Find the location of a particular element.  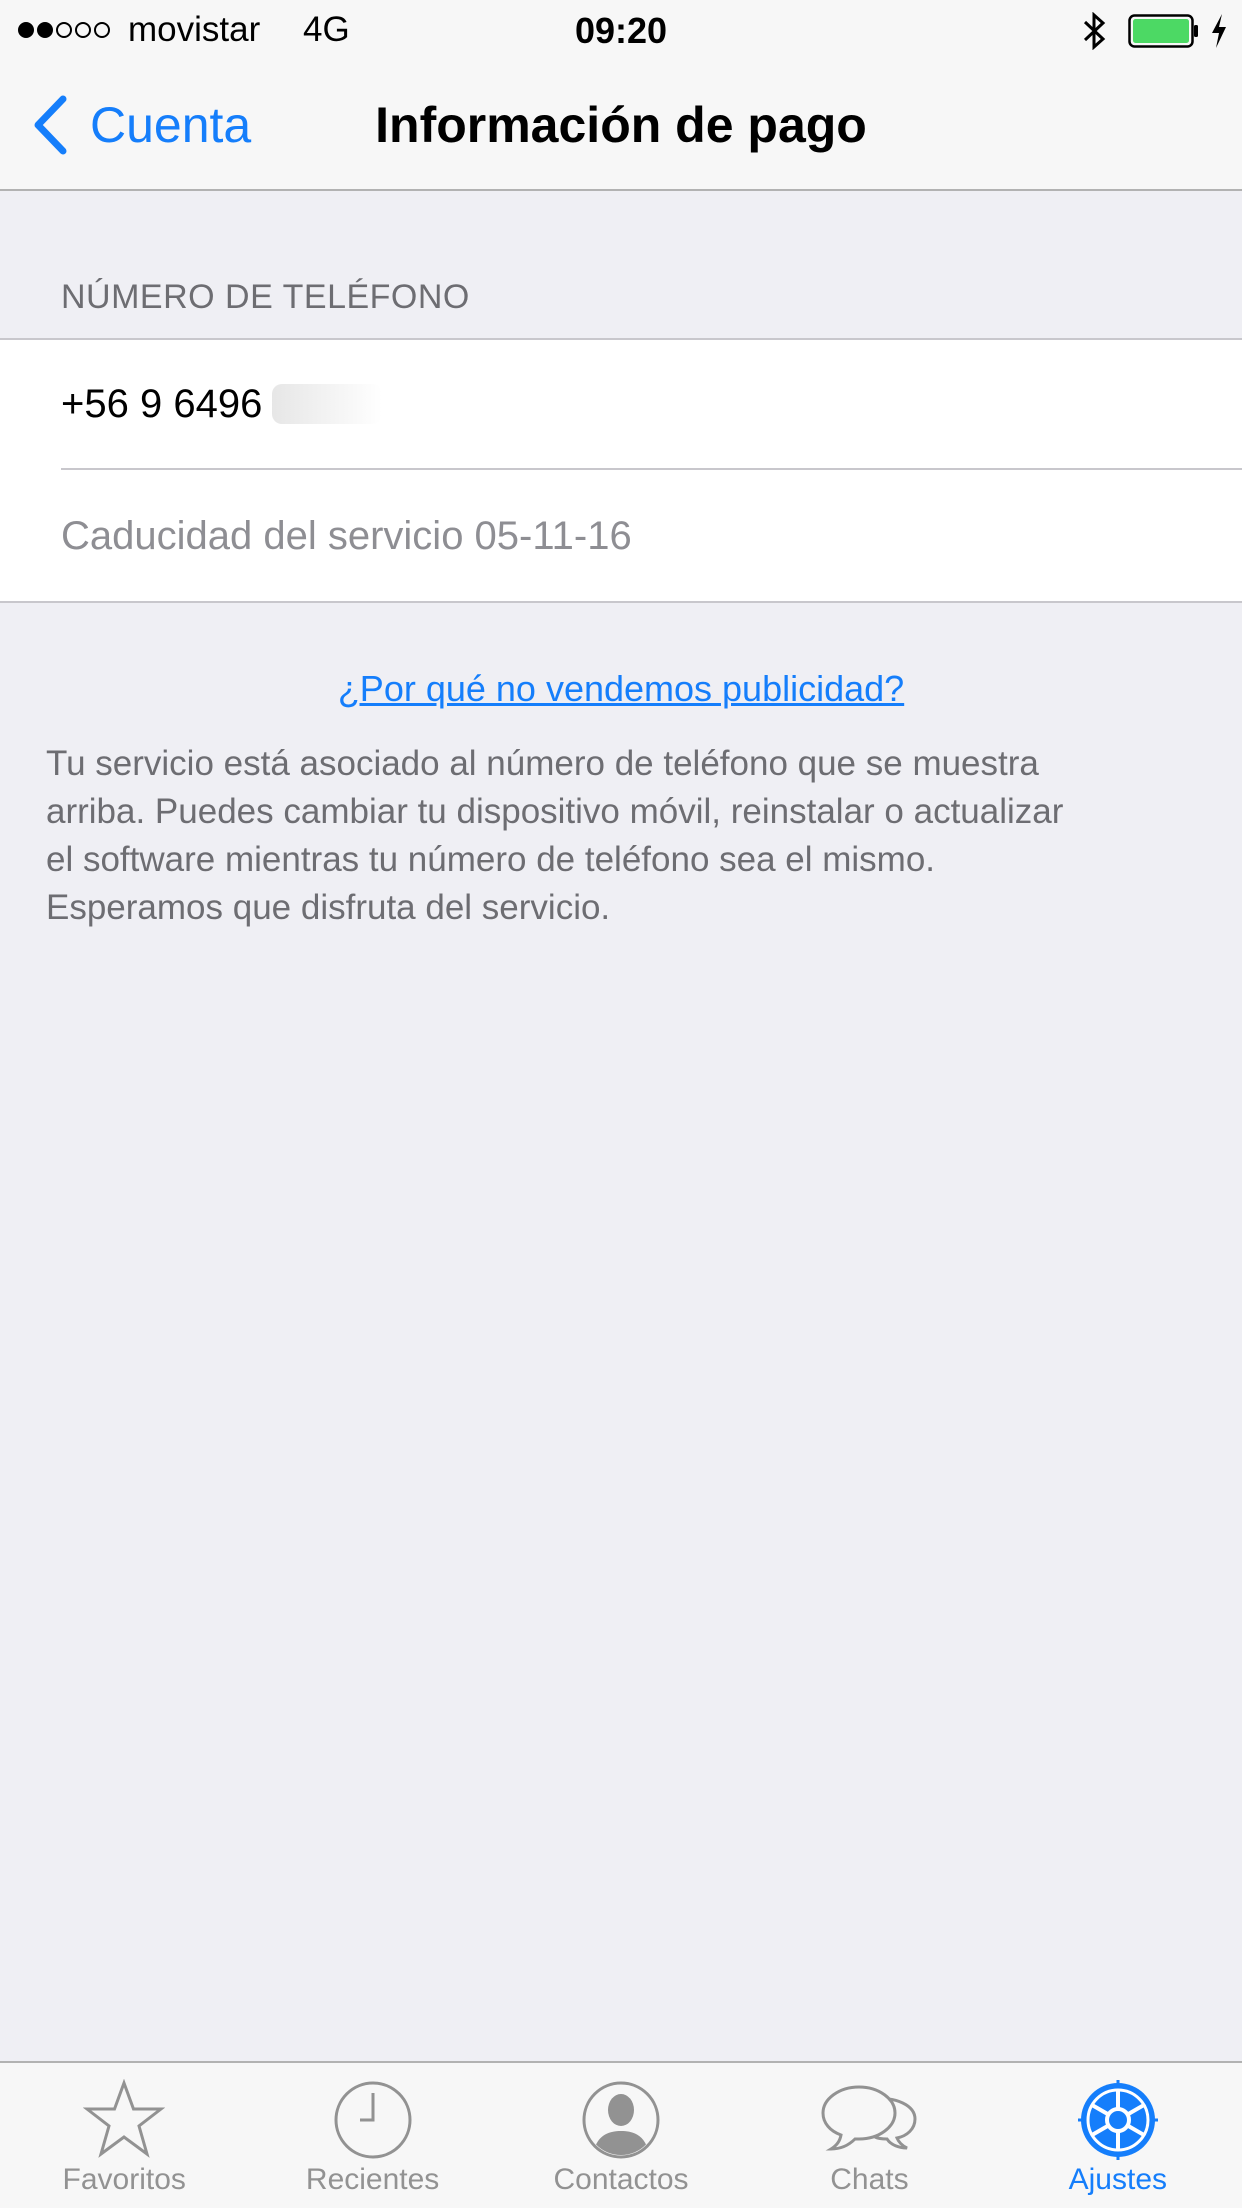

star-icon is located at coordinates (124, 2118).